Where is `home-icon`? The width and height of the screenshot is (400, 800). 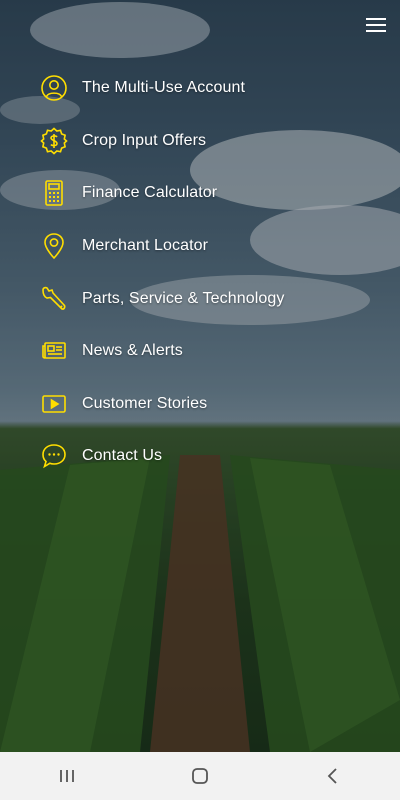
home-icon is located at coordinates (200, 776).